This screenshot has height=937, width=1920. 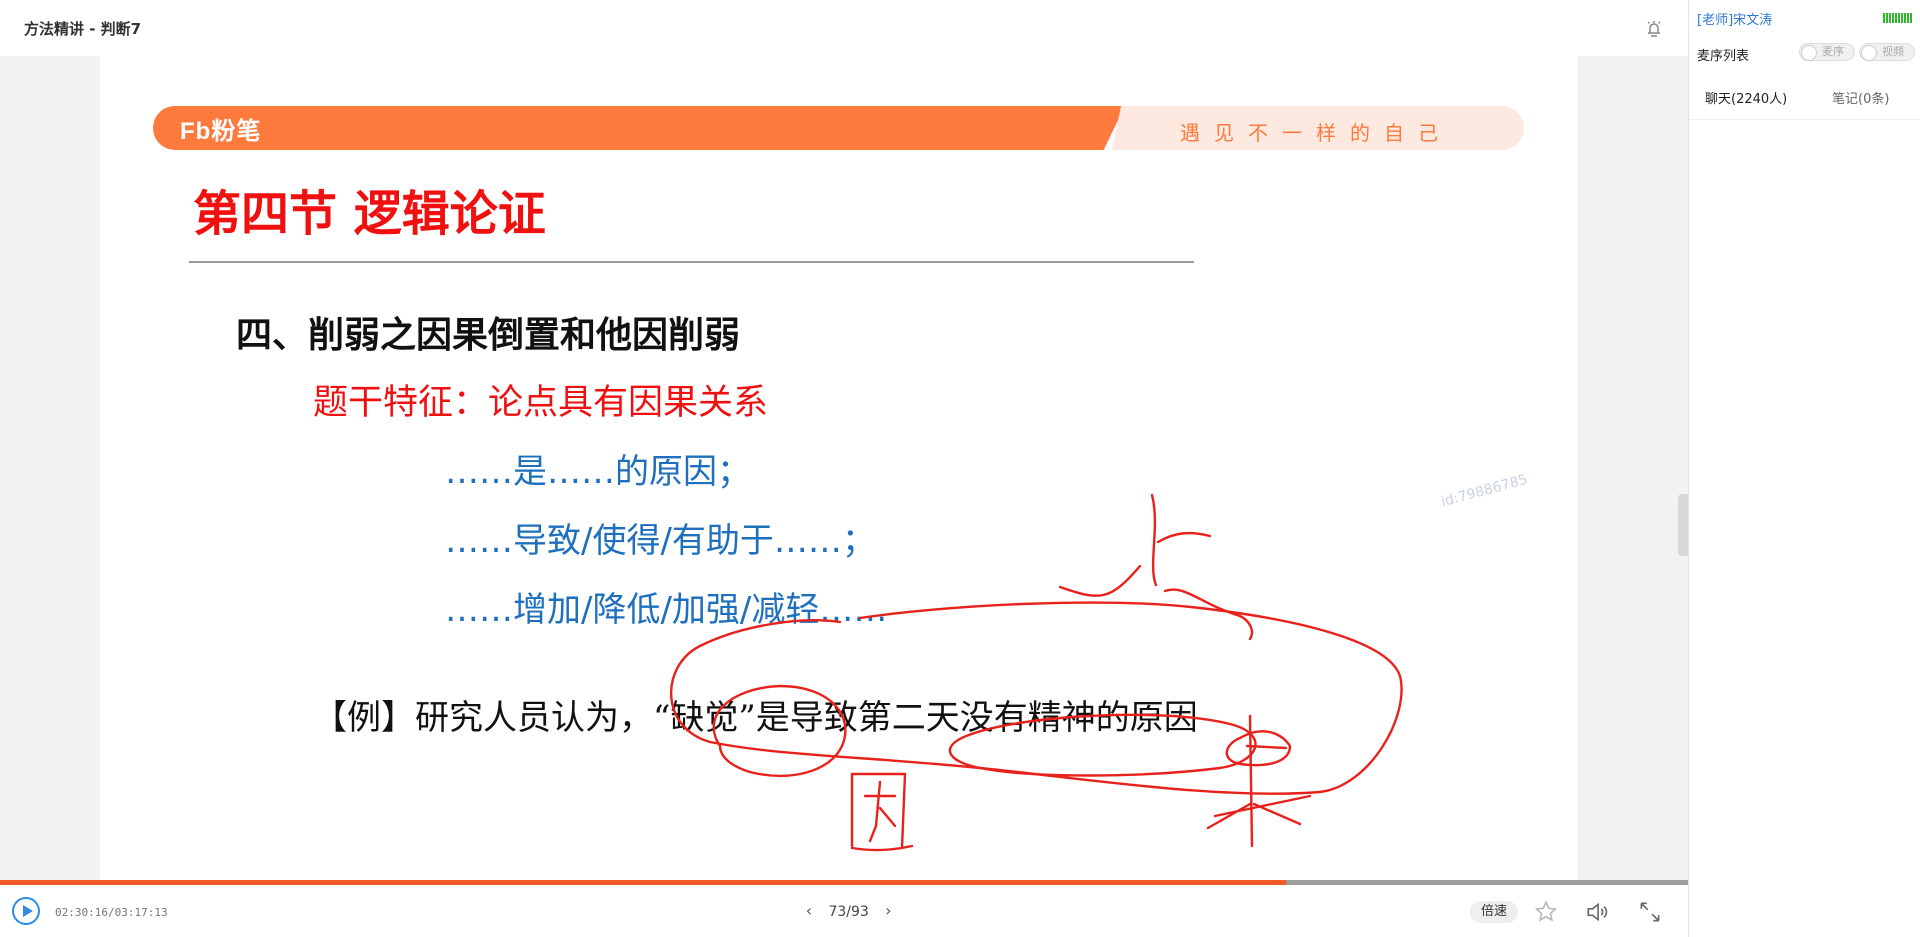 I want to click on tab-chat: 聊天(2240人), so click(x=1746, y=97).